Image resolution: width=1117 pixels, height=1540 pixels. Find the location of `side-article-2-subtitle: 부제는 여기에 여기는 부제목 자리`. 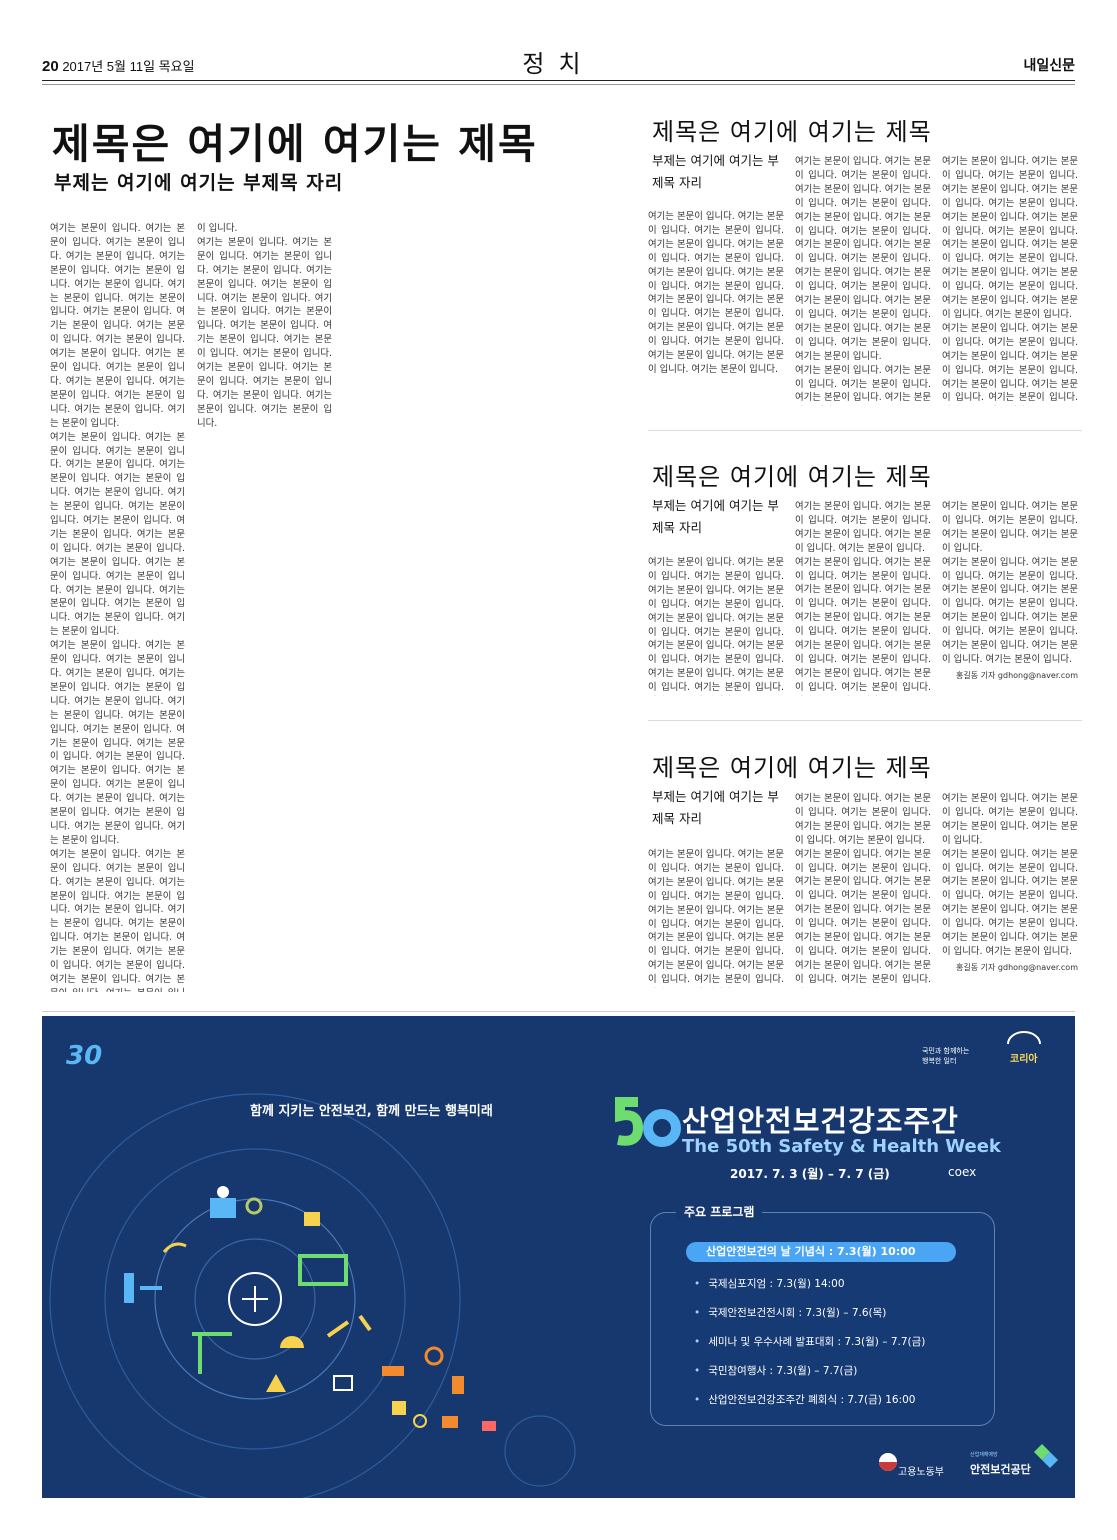

side-article-2-subtitle: 부제는 여기에 여기는 부제목 자리 is located at coordinates (715, 516).